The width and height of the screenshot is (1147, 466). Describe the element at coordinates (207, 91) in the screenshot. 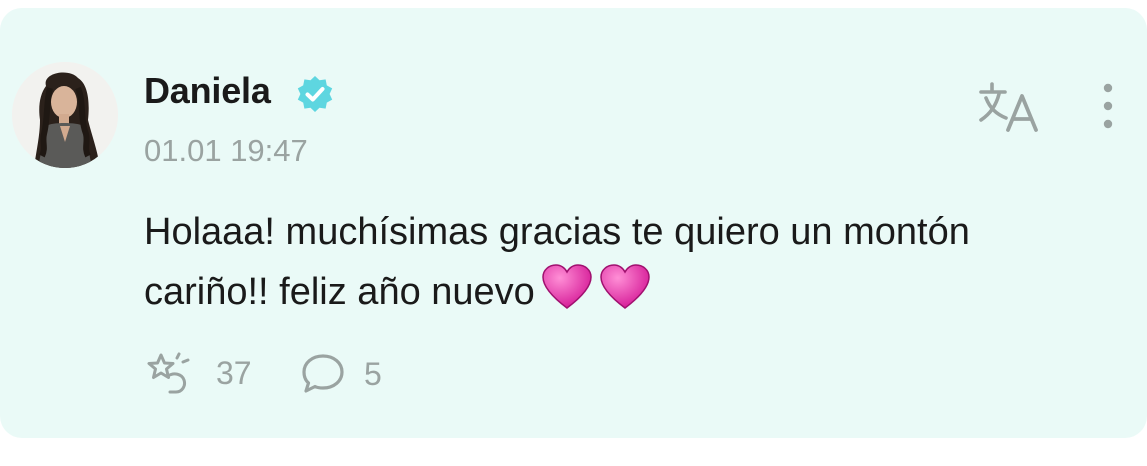

I see `author-name: Daniela` at that location.